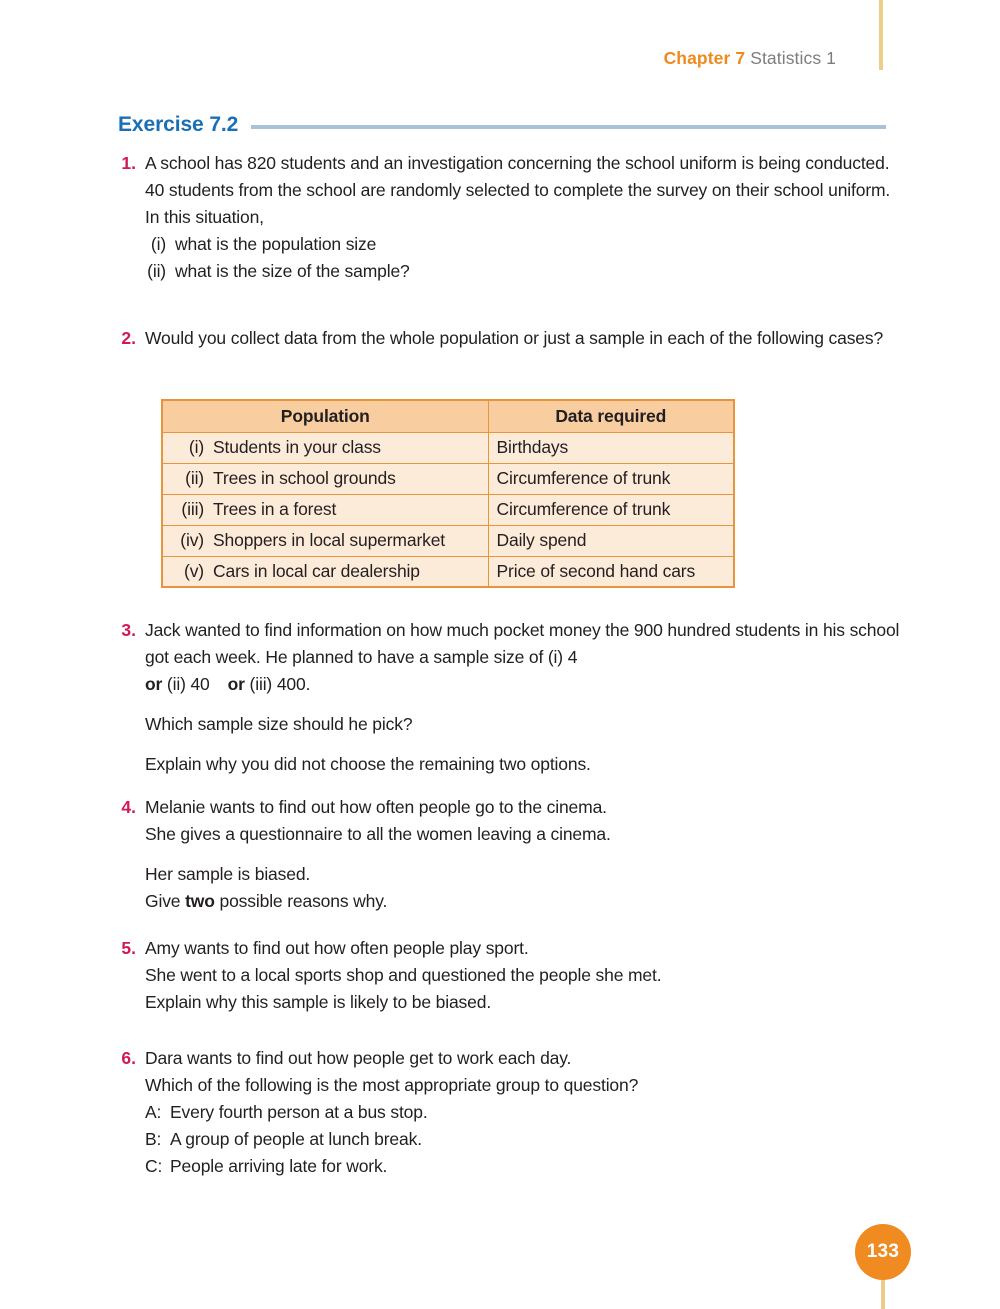  What do you see at coordinates (128, 338) in the screenshot?
I see `question-number: 2.` at bounding box center [128, 338].